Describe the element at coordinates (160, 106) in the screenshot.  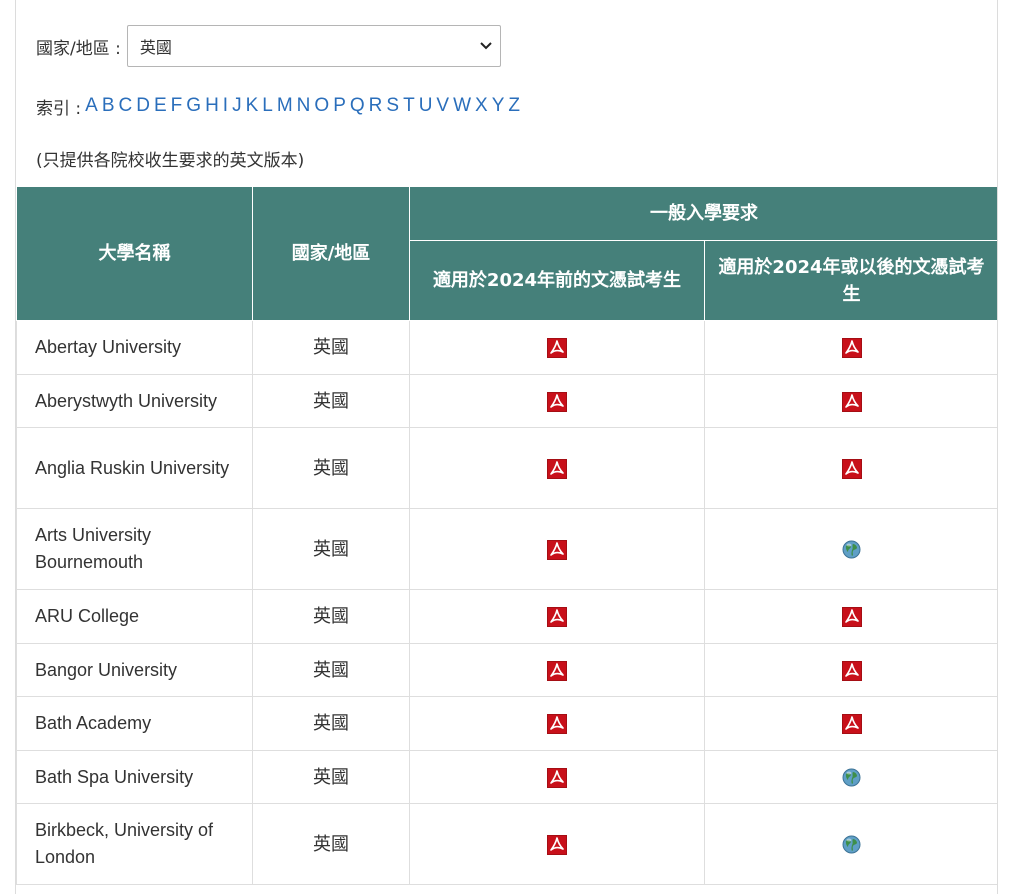
I see `index-letter-link: E` at that location.